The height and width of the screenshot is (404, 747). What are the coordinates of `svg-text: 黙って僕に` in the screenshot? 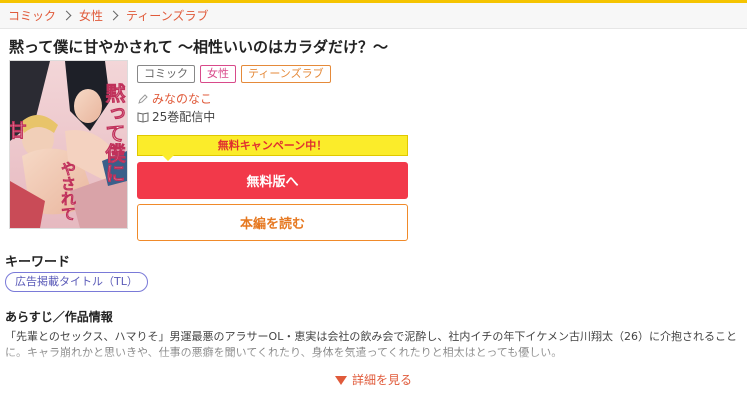 It's located at (114, 132).